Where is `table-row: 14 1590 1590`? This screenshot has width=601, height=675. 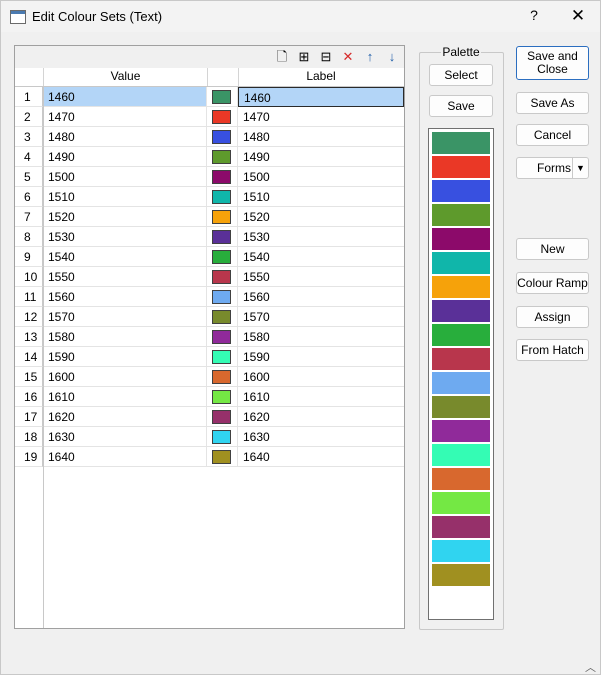
table-row: 14 1590 1590 is located at coordinates (209, 357).